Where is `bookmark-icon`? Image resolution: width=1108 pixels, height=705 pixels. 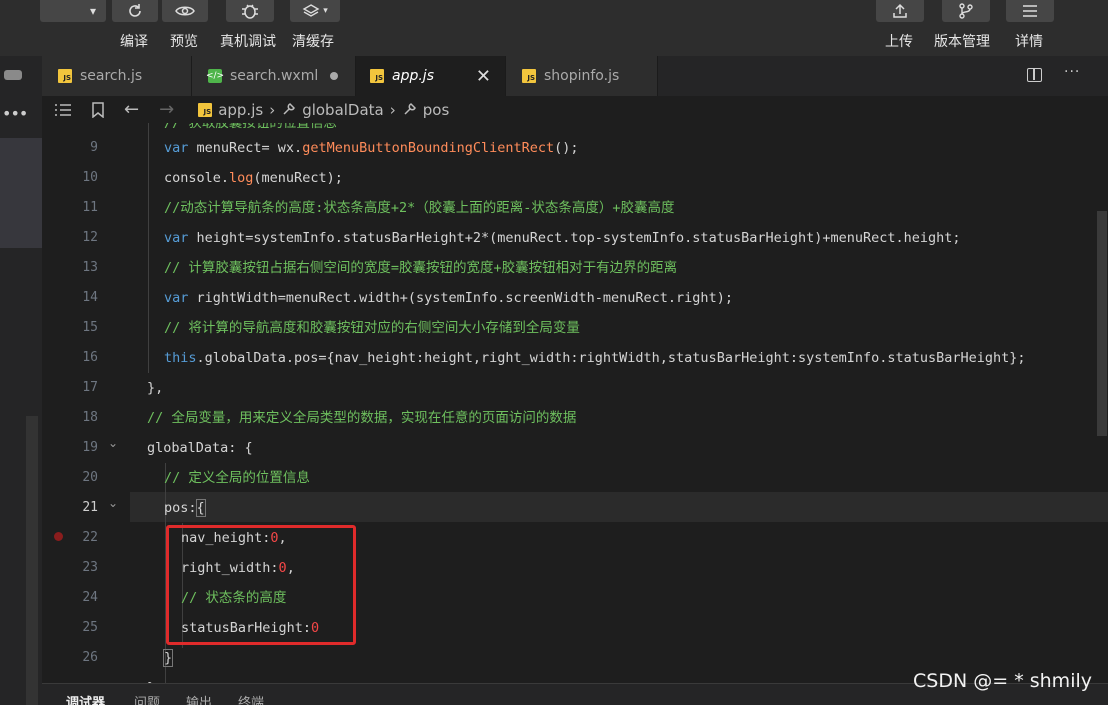 bookmark-icon is located at coordinates (98, 109).